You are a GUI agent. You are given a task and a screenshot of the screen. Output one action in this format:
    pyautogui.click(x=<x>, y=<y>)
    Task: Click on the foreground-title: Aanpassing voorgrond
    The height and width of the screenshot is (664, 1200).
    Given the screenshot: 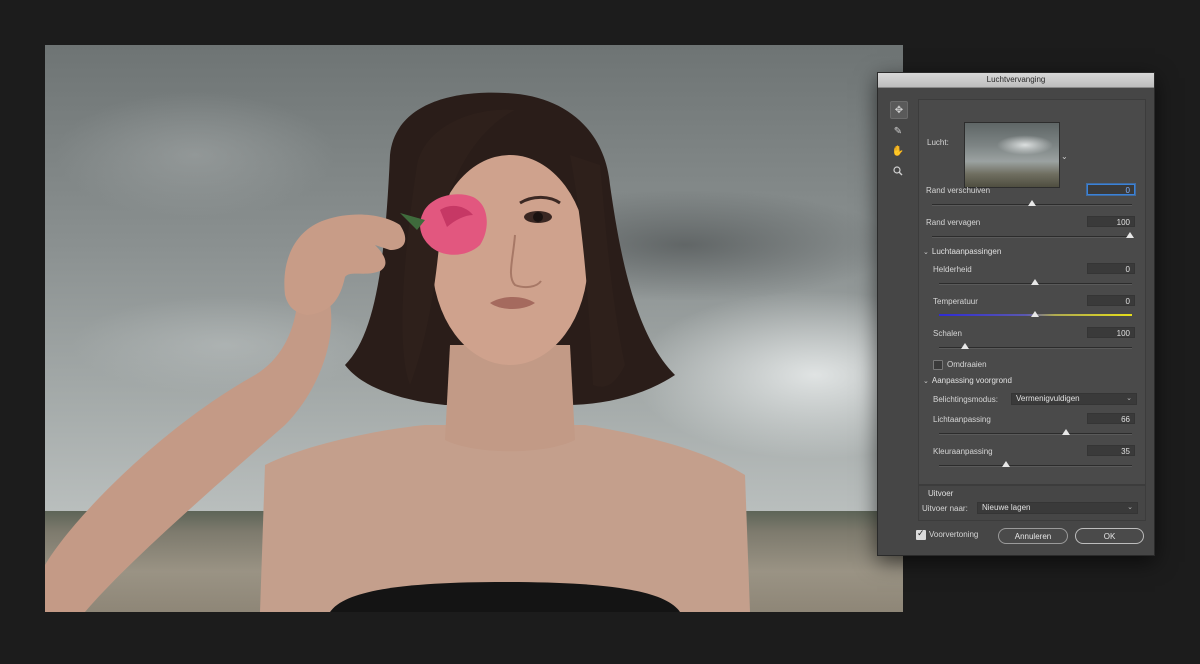 What is the action you would take?
    pyautogui.click(x=971, y=380)
    